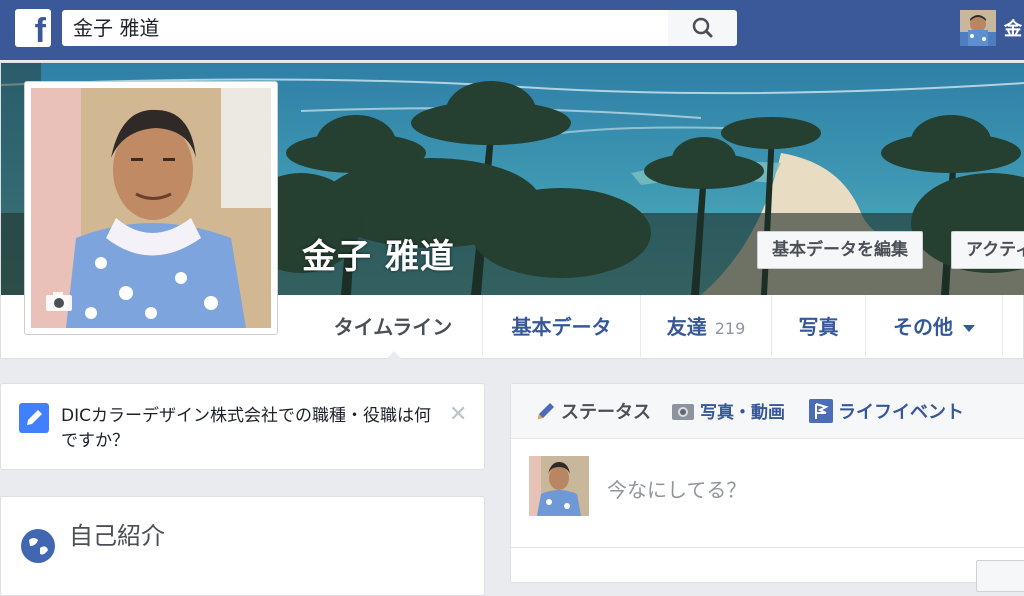 The height and width of the screenshot is (596, 1024). Describe the element at coordinates (969, 328) in the screenshot. I see `chevron-down-icon` at that location.